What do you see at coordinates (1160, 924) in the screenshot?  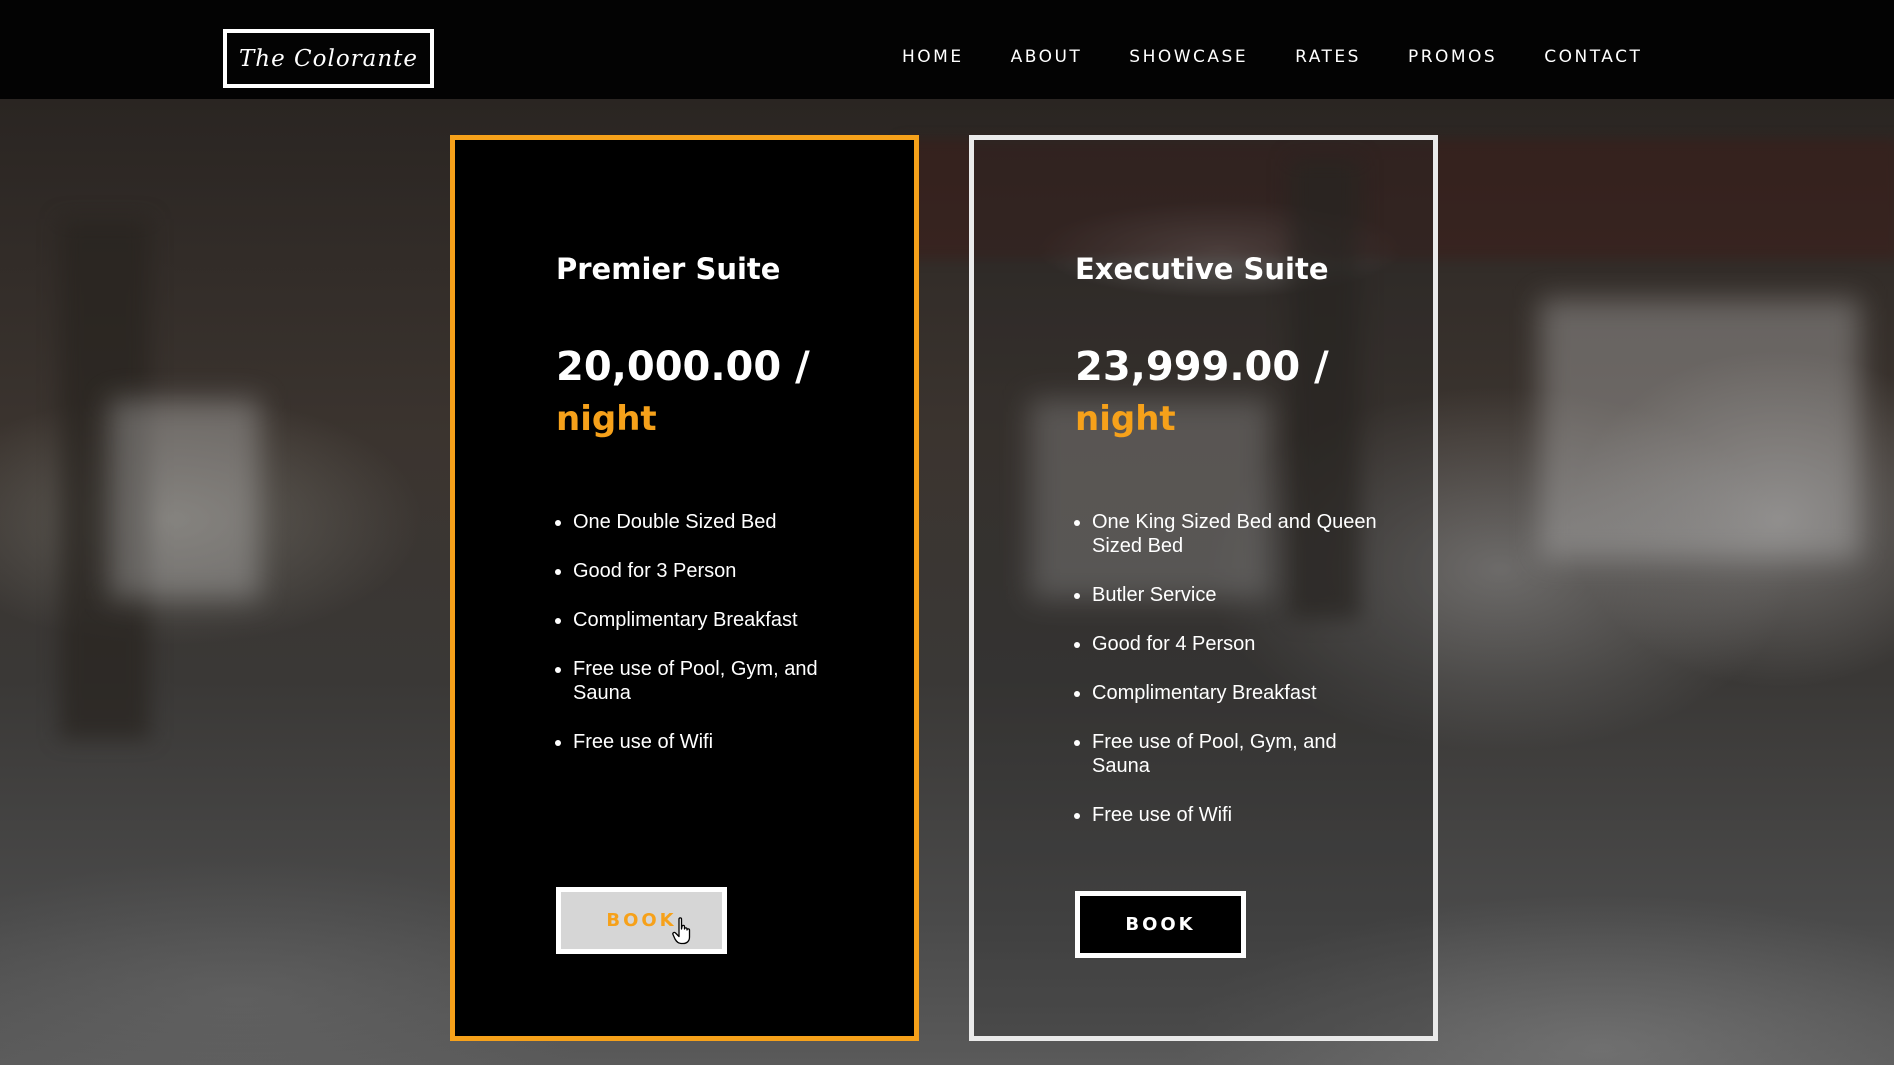 I see `book-button-executive: BOOK` at bounding box center [1160, 924].